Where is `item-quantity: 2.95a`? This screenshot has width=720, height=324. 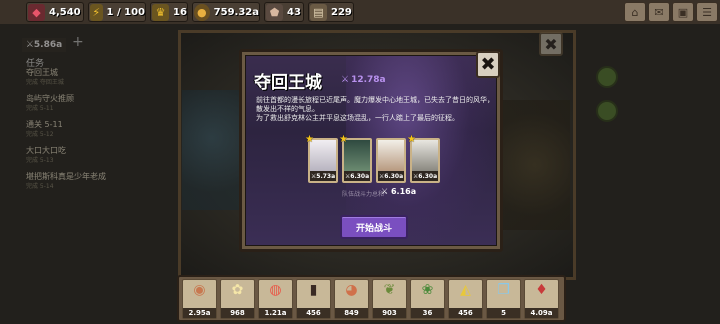 item-quantity: 2.95a is located at coordinates (199, 313).